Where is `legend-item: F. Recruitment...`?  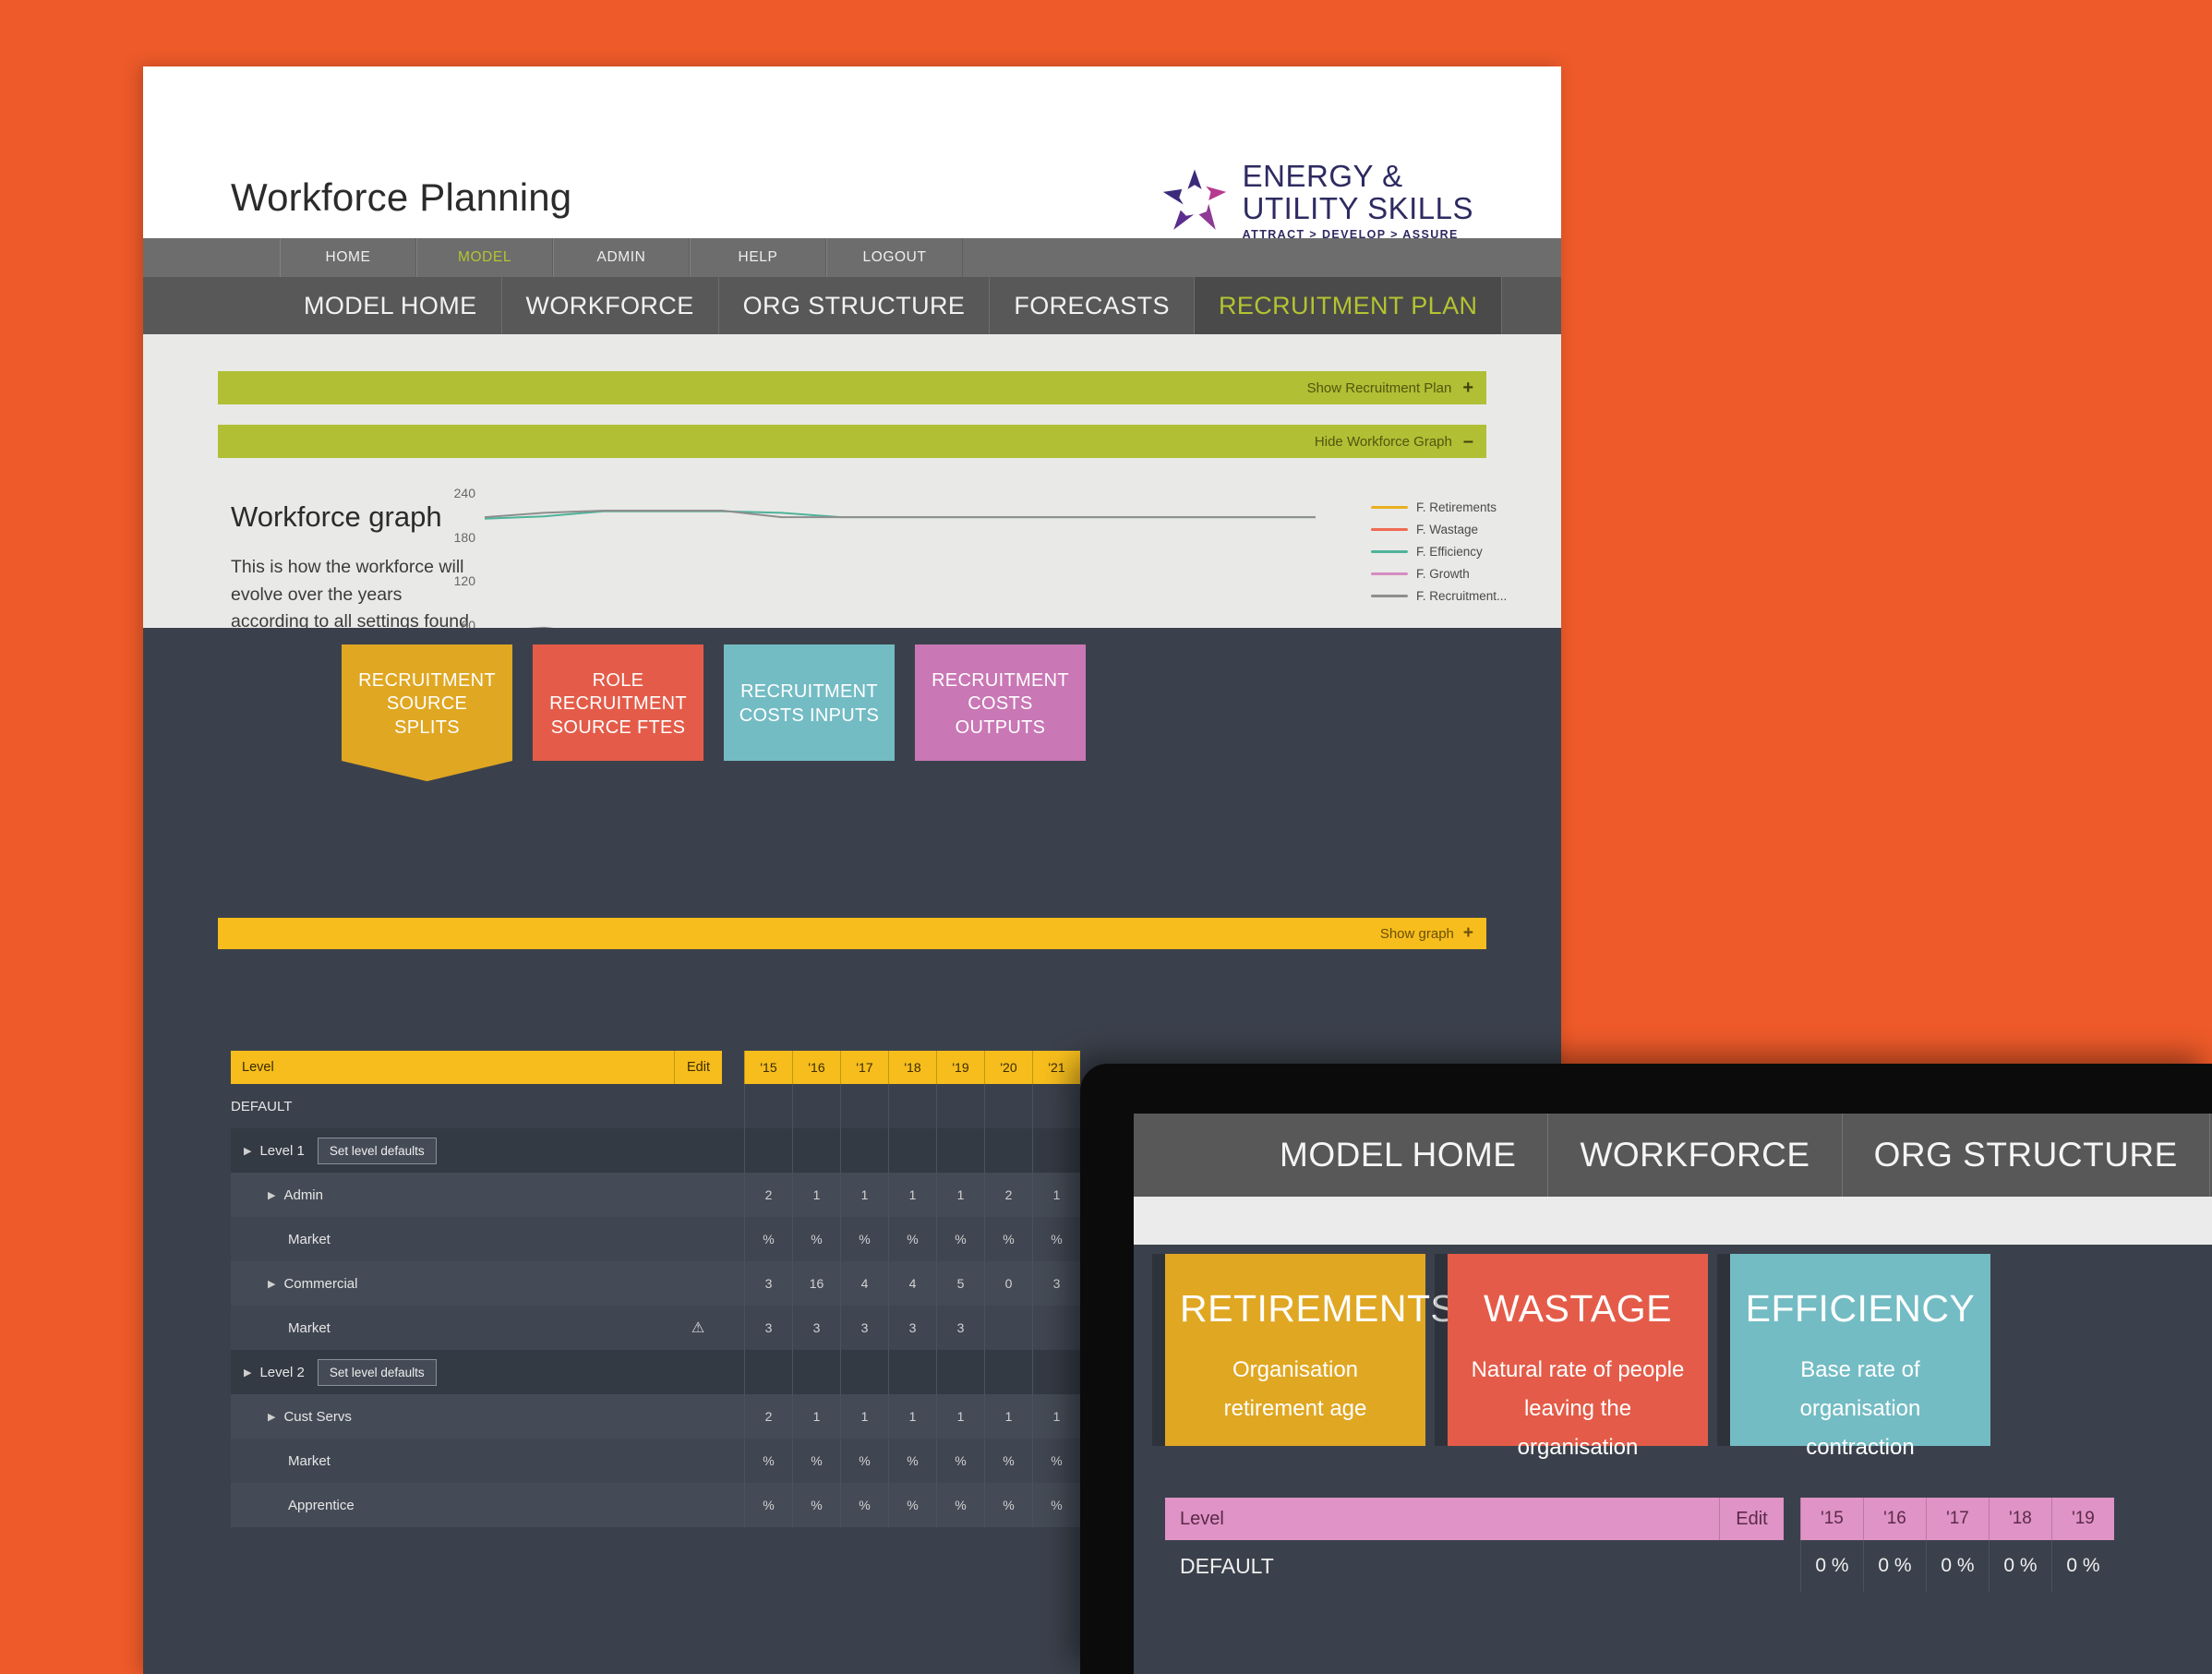 legend-item: F. Recruitment... is located at coordinates (1439, 596).